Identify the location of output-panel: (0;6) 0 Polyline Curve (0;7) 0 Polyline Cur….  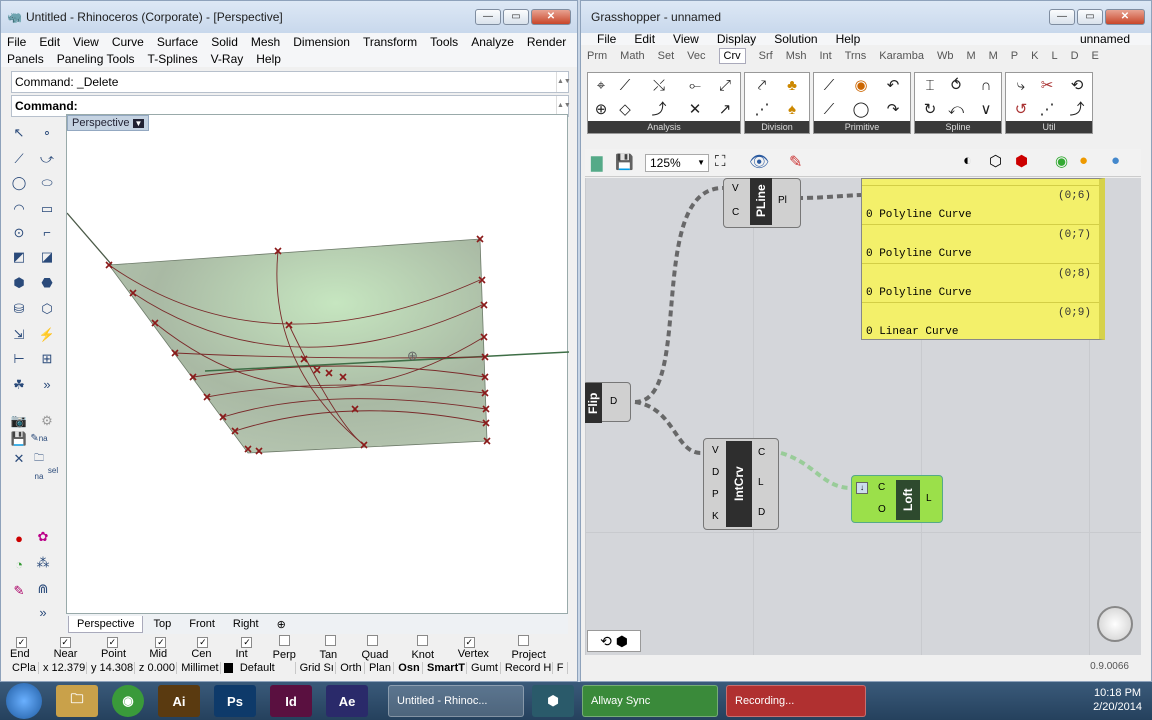
(983, 259).